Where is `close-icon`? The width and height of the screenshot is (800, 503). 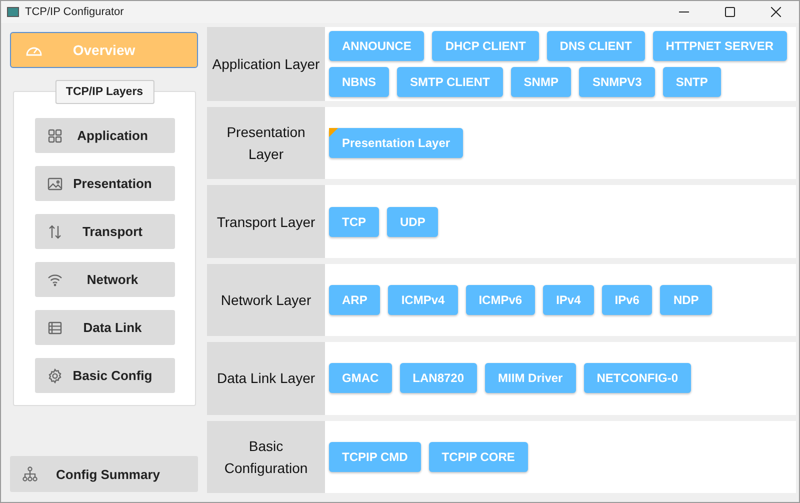
close-icon is located at coordinates (776, 12).